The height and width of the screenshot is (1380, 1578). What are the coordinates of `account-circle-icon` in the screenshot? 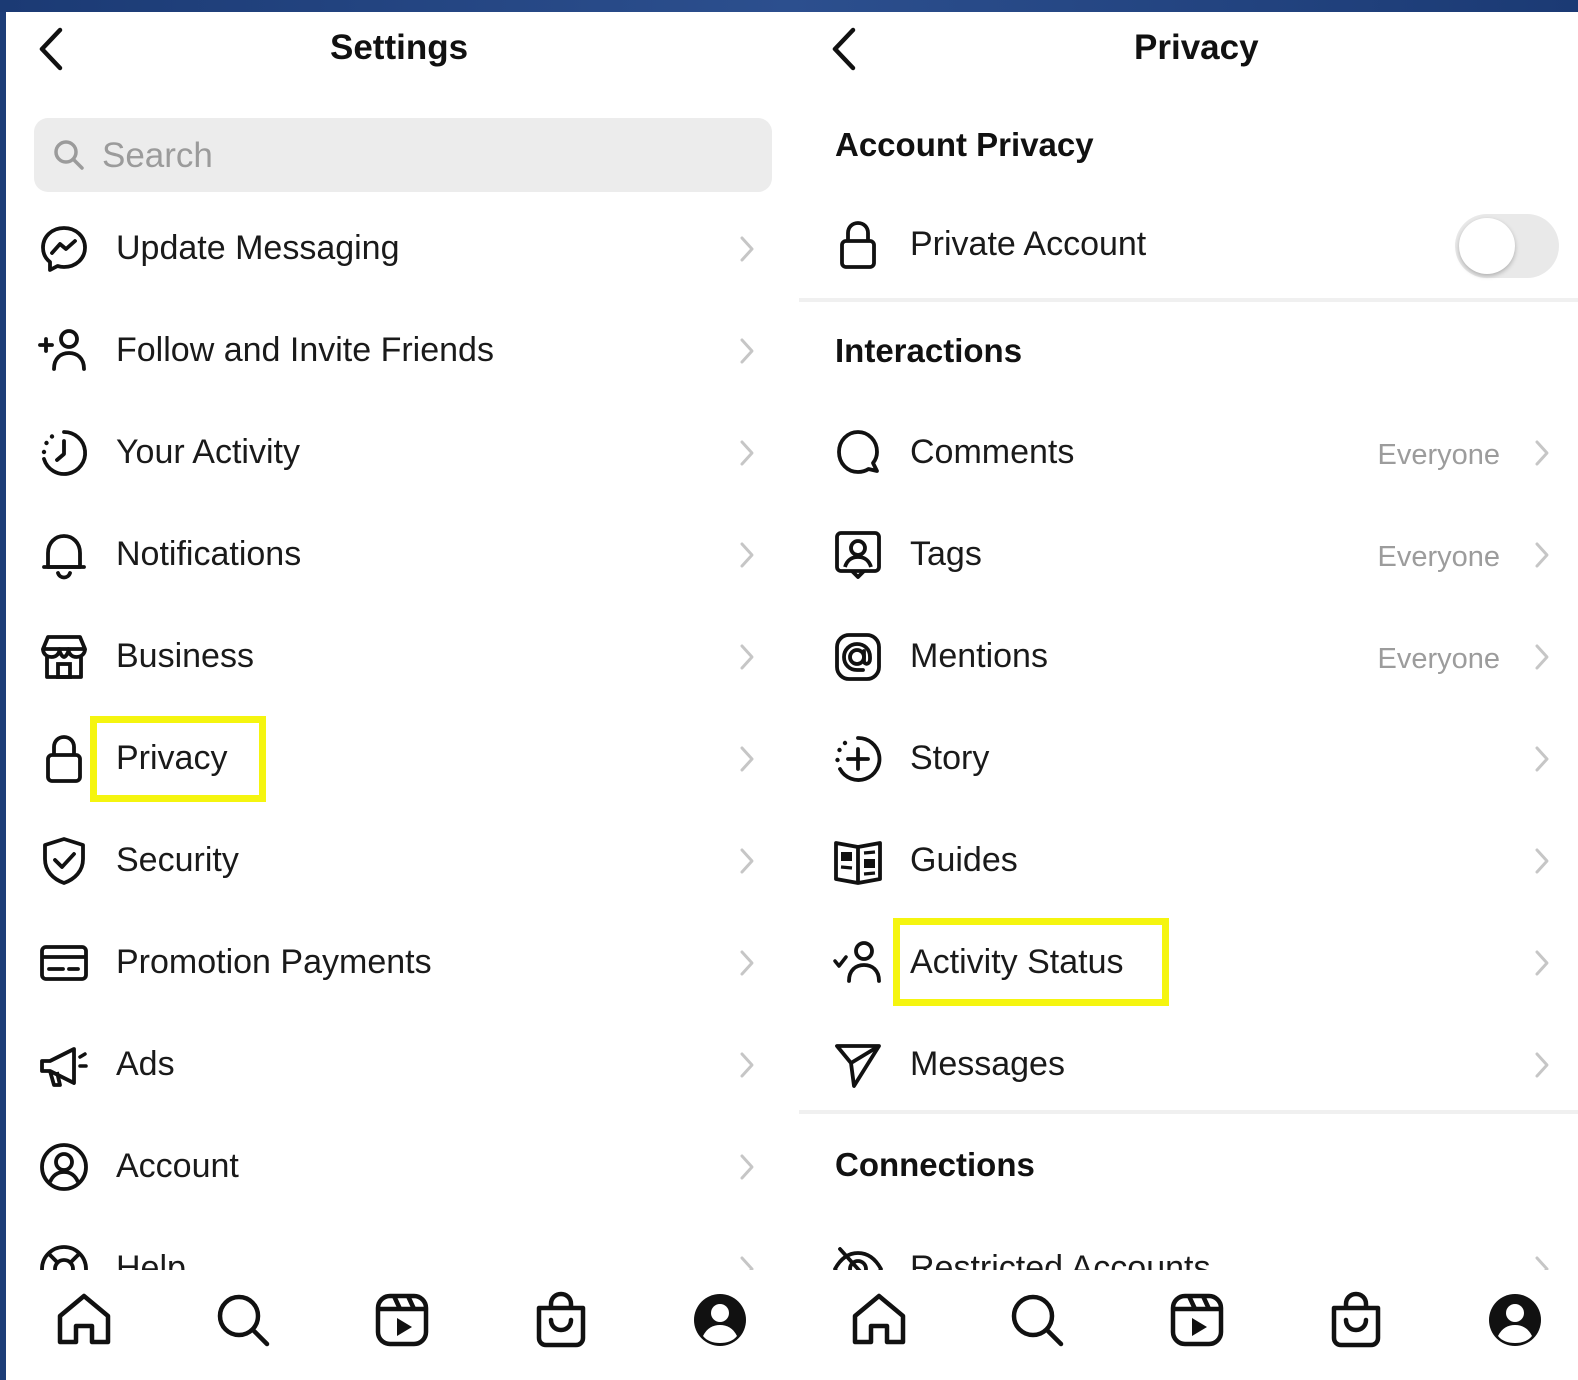 It's located at (64, 1167).